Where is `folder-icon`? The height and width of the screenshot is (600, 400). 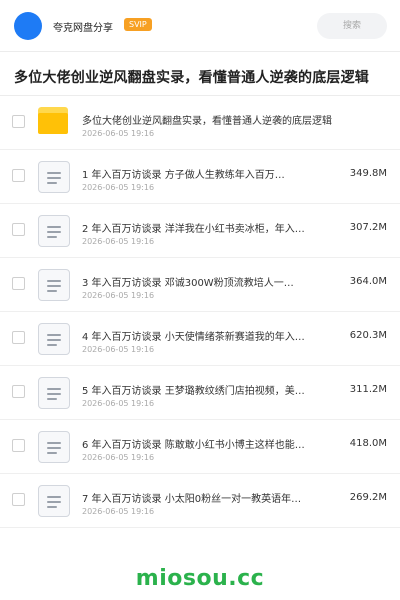 folder-icon is located at coordinates (54, 123).